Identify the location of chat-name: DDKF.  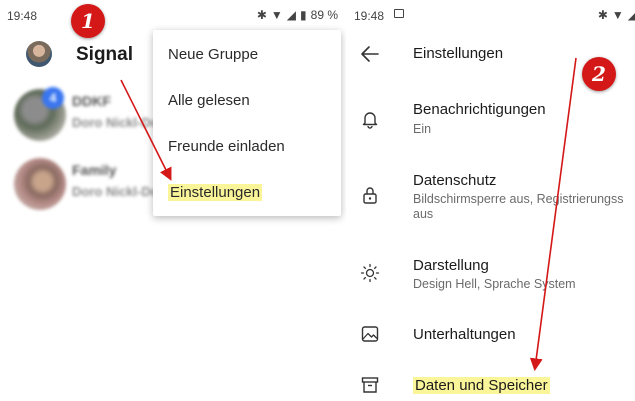
(91, 101).